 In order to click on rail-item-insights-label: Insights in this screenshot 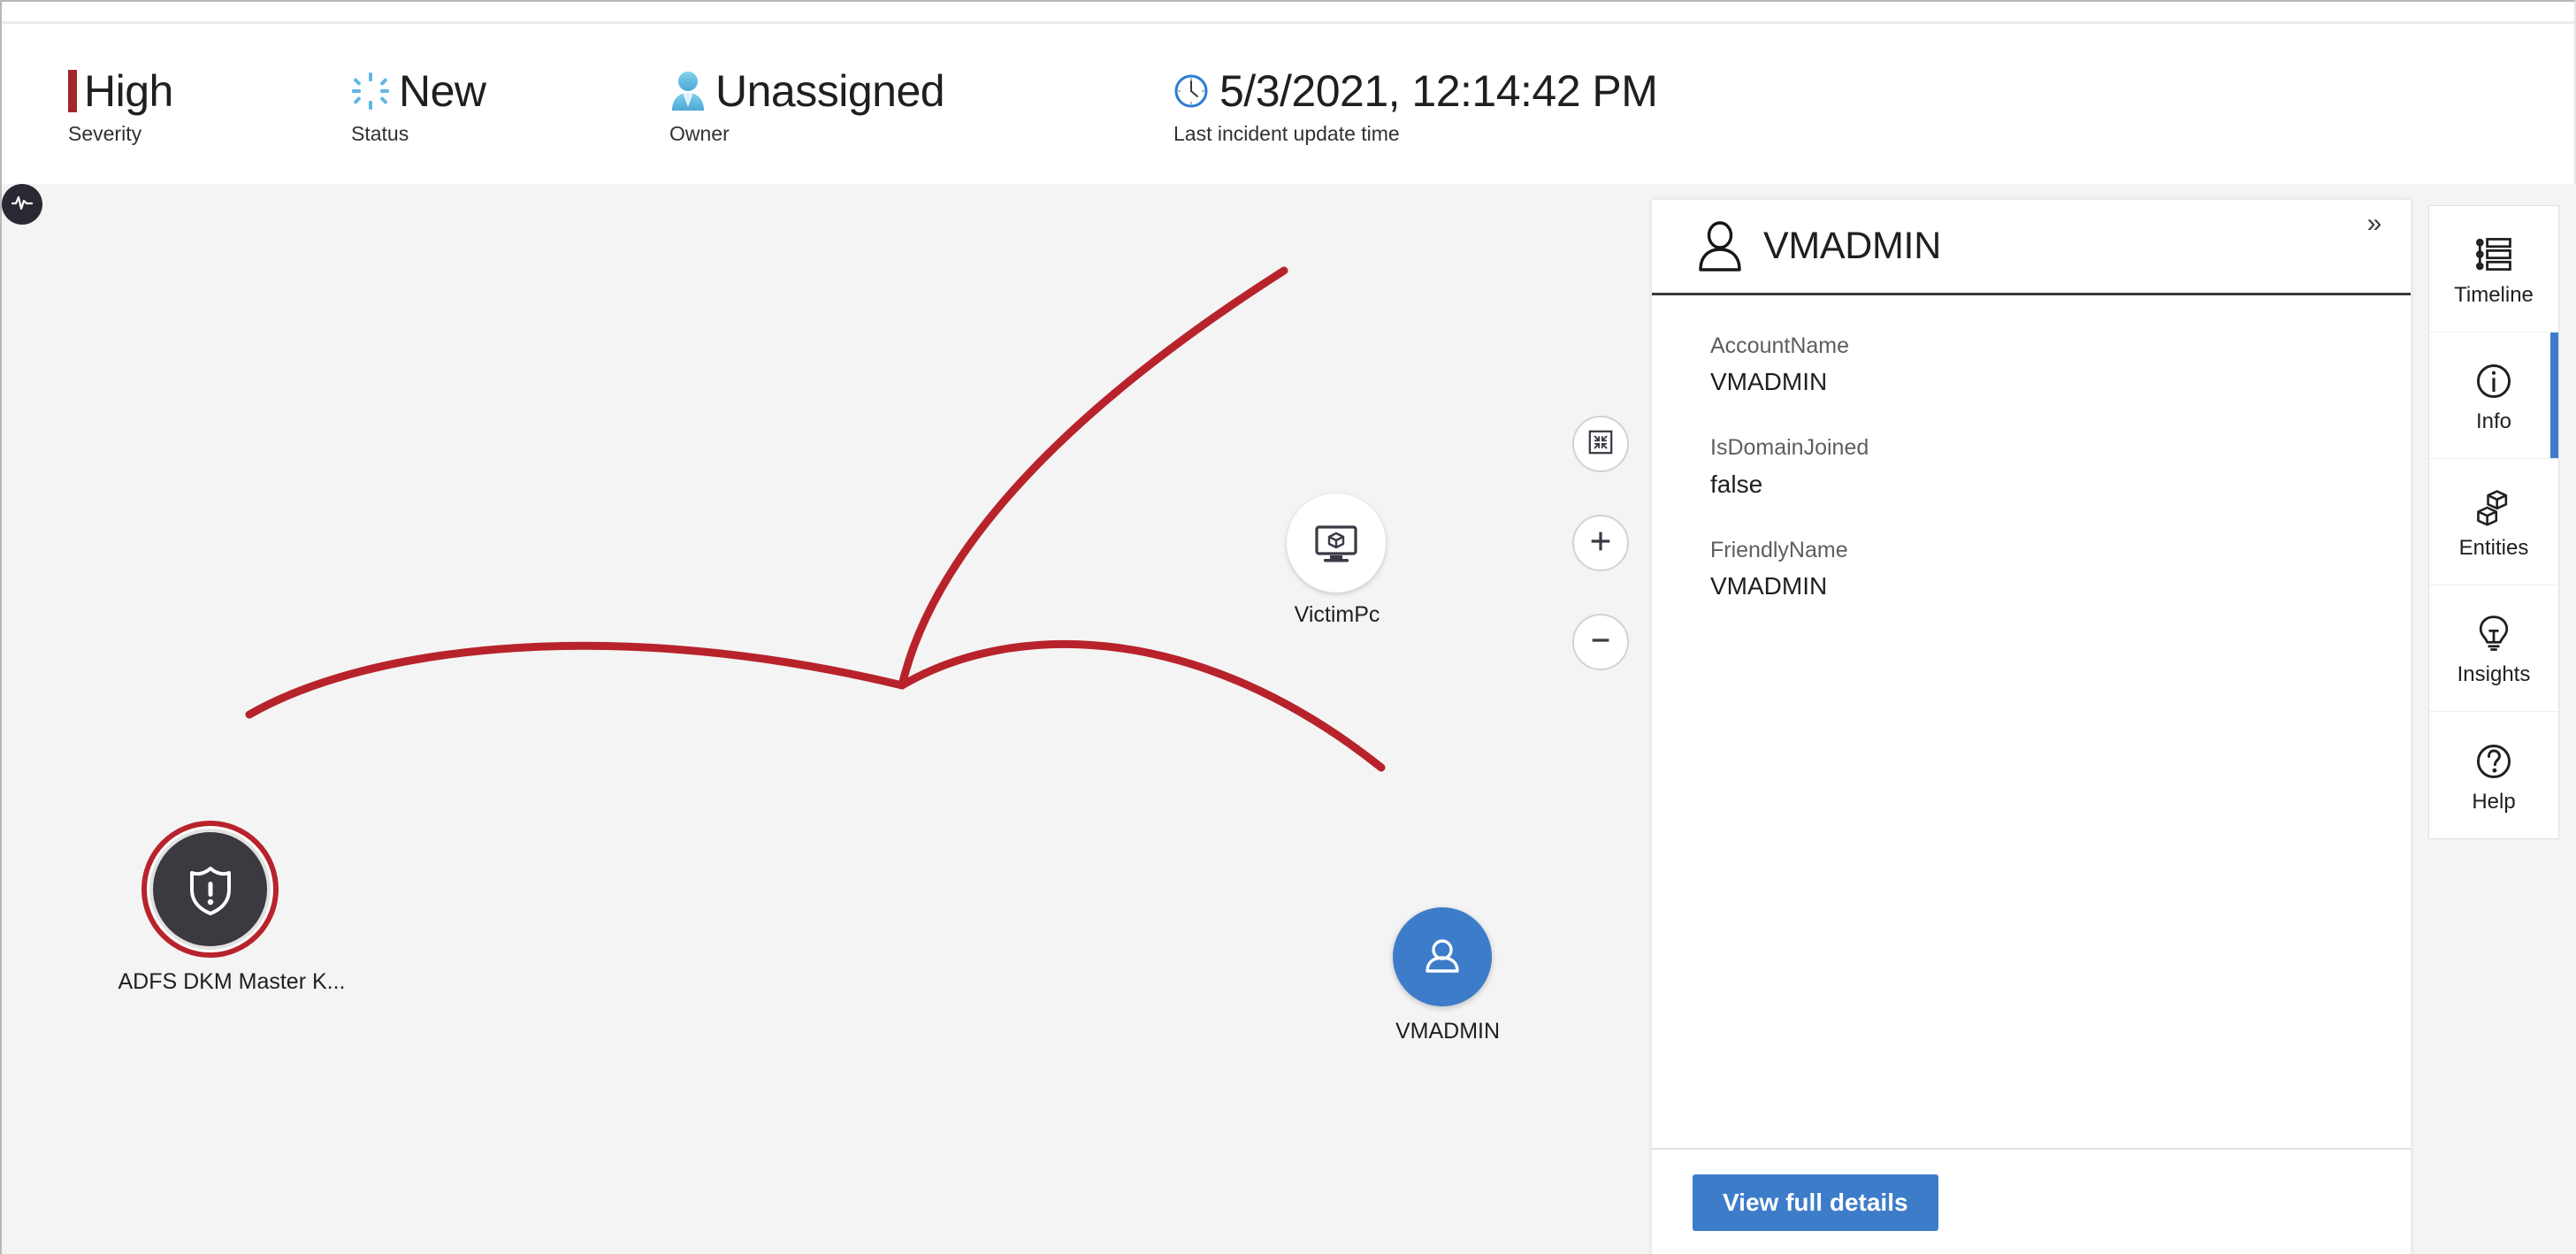, I will do `click(2494, 674)`.